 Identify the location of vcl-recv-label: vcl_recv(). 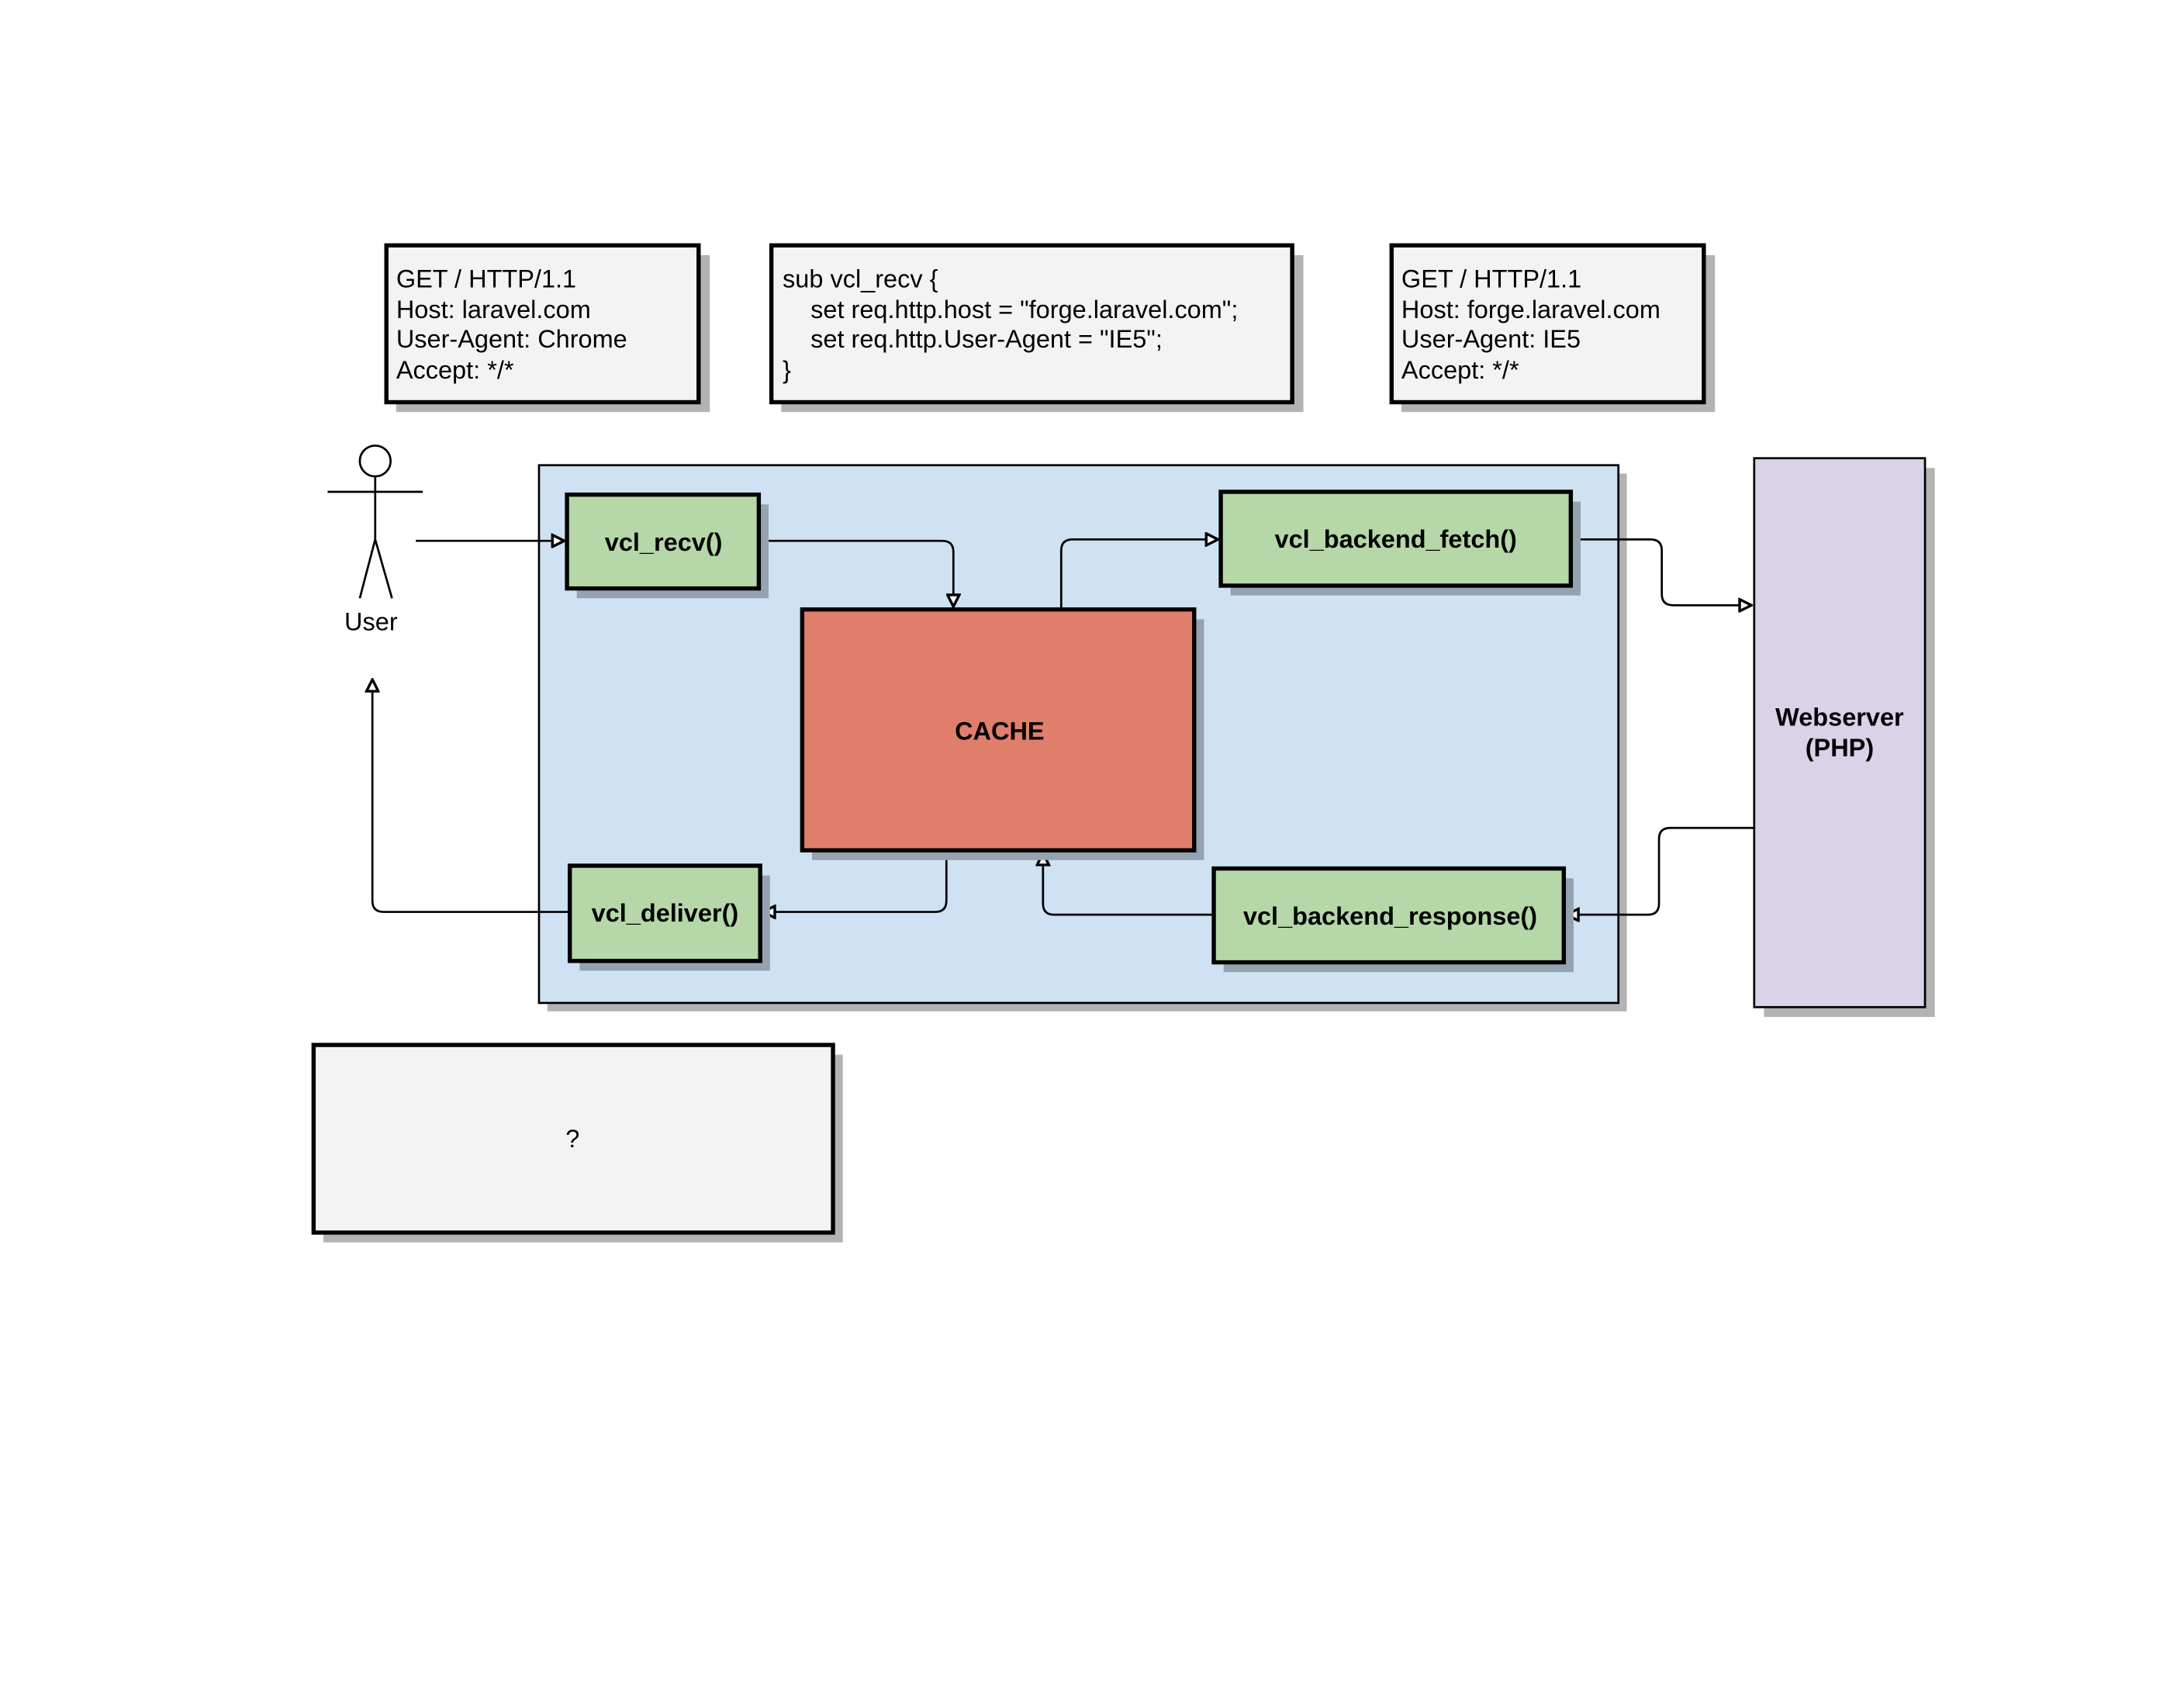
(664, 542).